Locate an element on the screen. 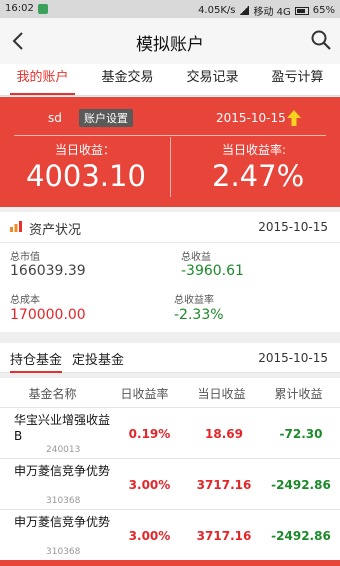 This screenshot has height=566, width=340. fund-name: 华宝兴业增强收益B is located at coordinates (62, 428).